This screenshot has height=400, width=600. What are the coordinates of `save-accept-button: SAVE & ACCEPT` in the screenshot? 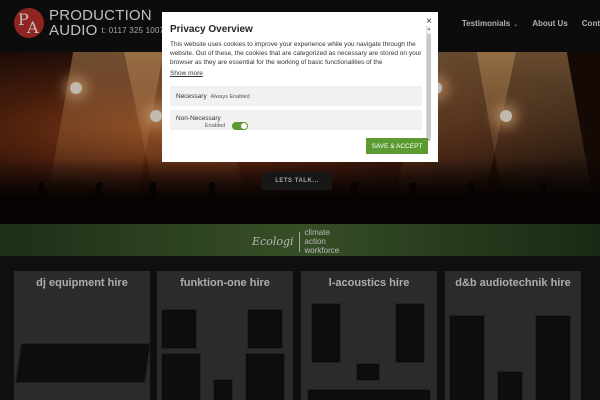 It's located at (397, 146).